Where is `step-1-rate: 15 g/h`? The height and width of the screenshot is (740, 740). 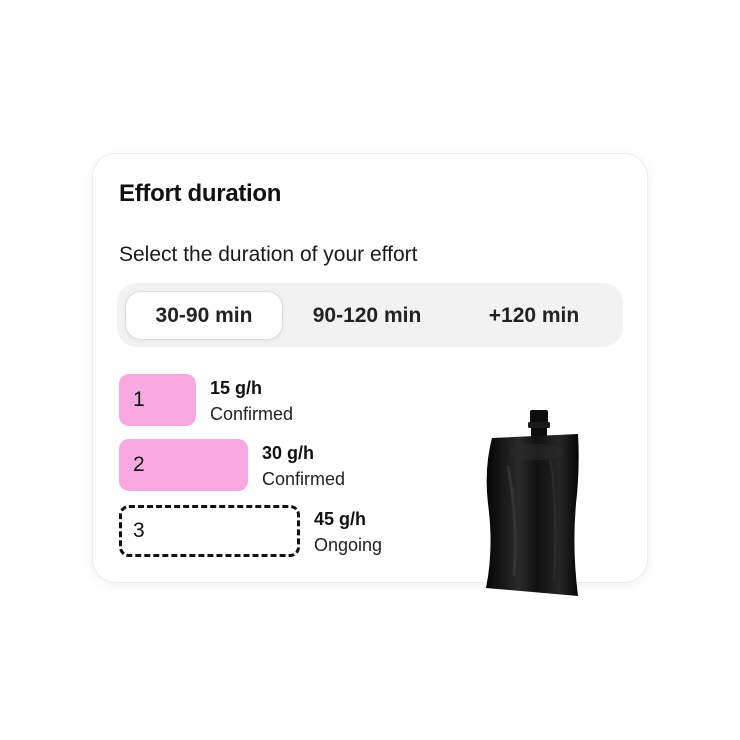
step-1-rate: 15 g/h is located at coordinates (236, 388).